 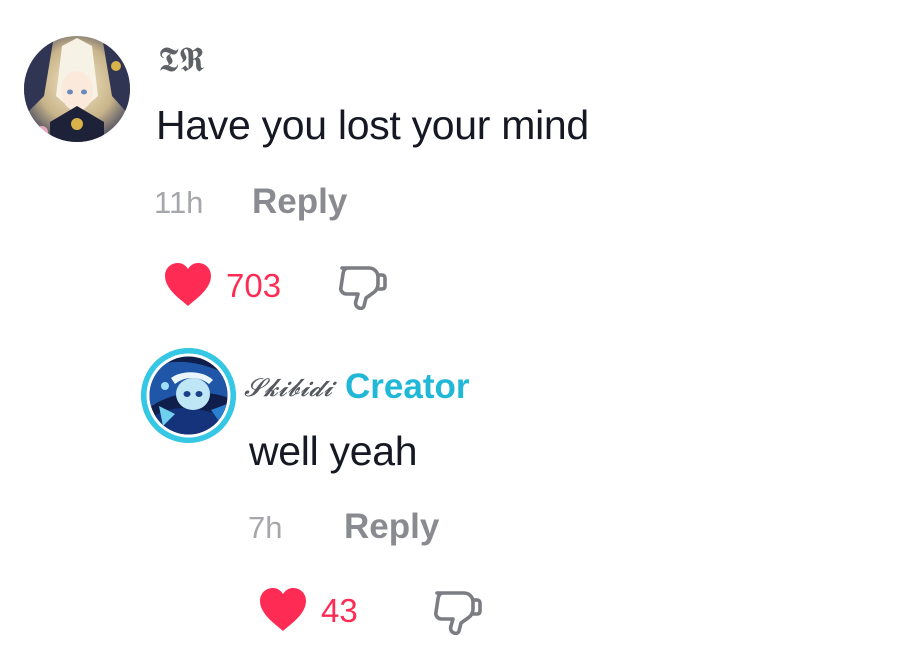 What do you see at coordinates (254, 285) in the screenshot?
I see `like-count: 703` at bounding box center [254, 285].